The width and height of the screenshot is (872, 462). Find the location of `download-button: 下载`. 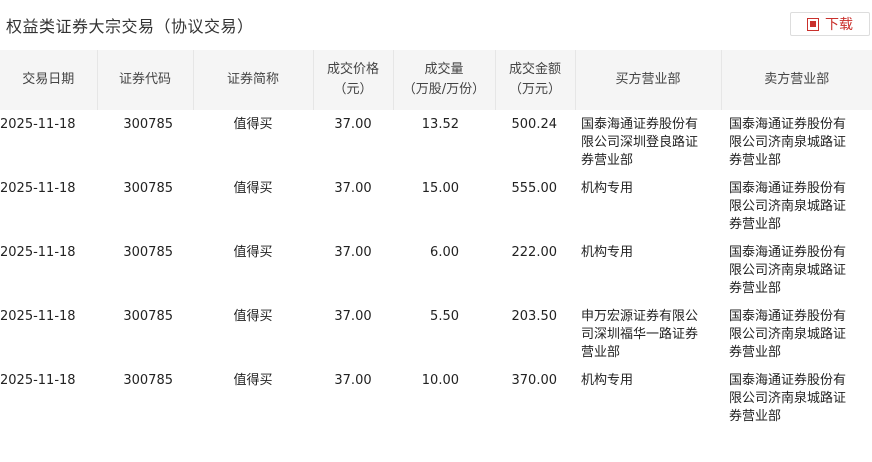

download-button: 下载 is located at coordinates (830, 24).